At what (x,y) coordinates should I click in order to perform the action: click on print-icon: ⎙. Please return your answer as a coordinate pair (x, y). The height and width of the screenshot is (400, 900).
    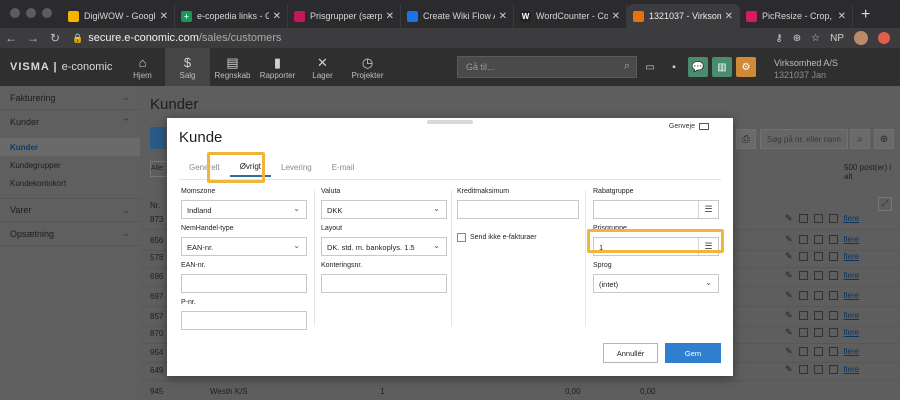
    Looking at the image, I should click on (746, 139).